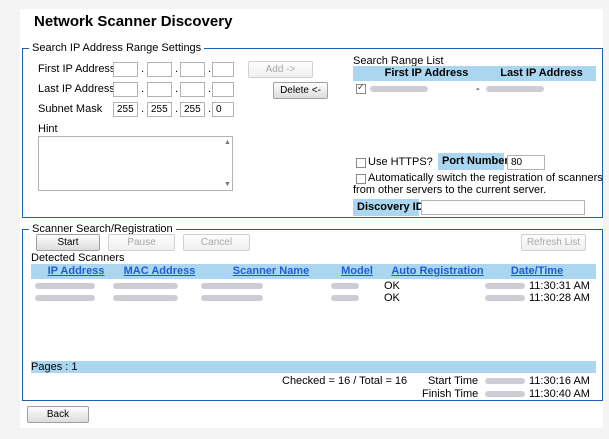  What do you see at coordinates (515, 89) in the screenshot?
I see `range-last-ip` at bounding box center [515, 89].